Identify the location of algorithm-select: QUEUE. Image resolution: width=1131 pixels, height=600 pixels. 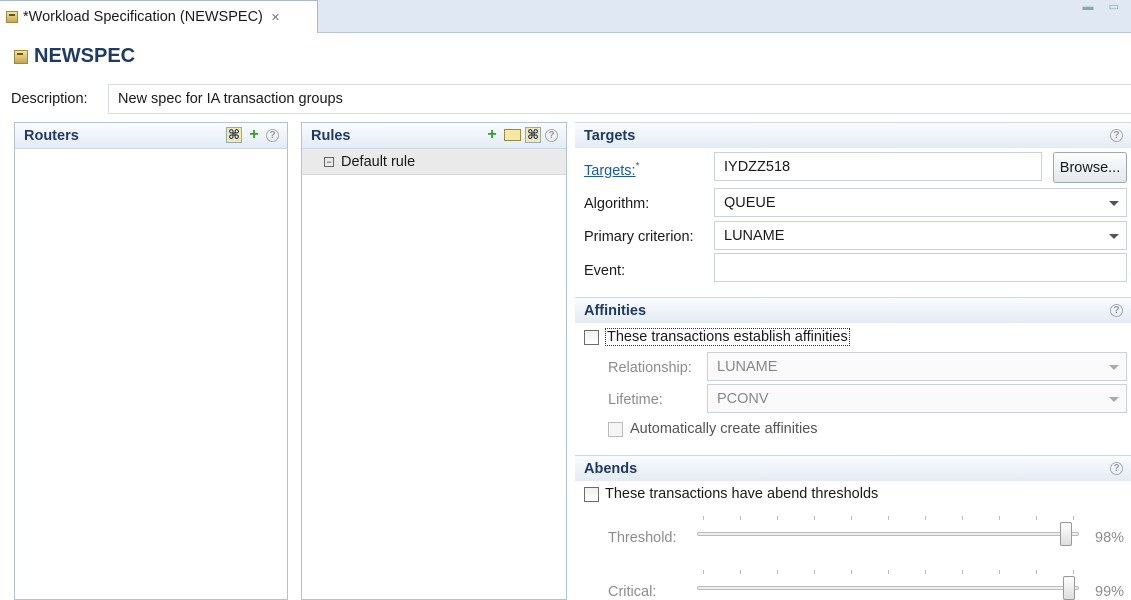
(920, 202).